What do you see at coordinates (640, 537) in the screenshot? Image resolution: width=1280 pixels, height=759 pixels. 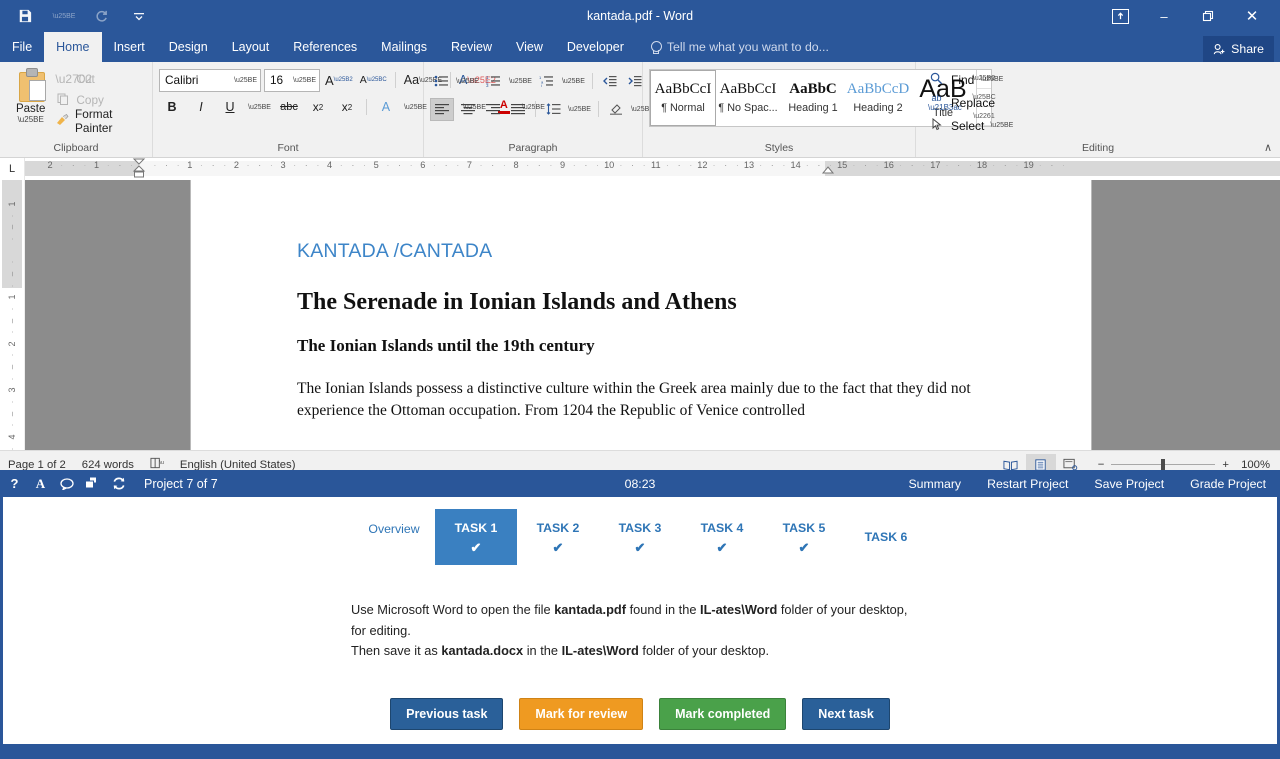 I see `task-tab-3: TASK 3 ✔` at bounding box center [640, 537].